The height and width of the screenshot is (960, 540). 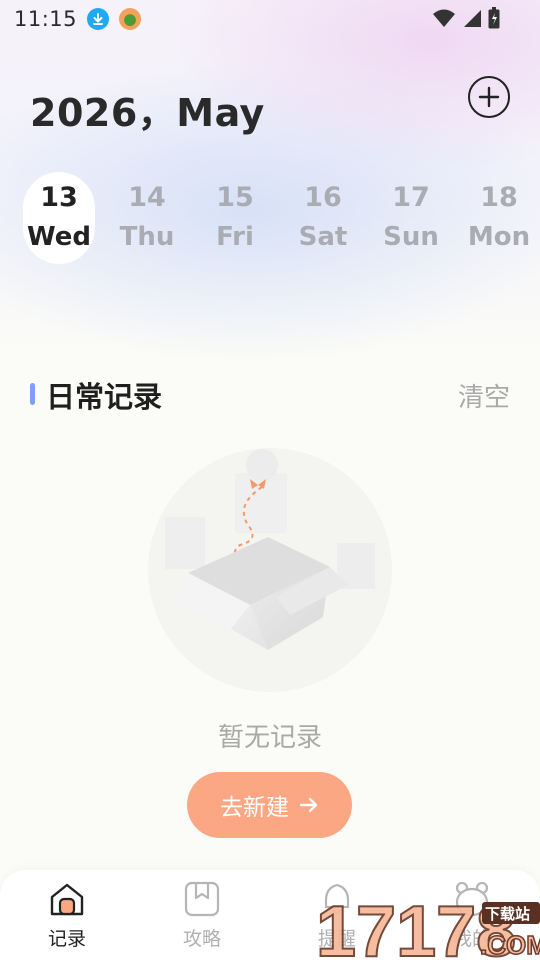 I want to click on status-indicators, so click(x=466, y=18).